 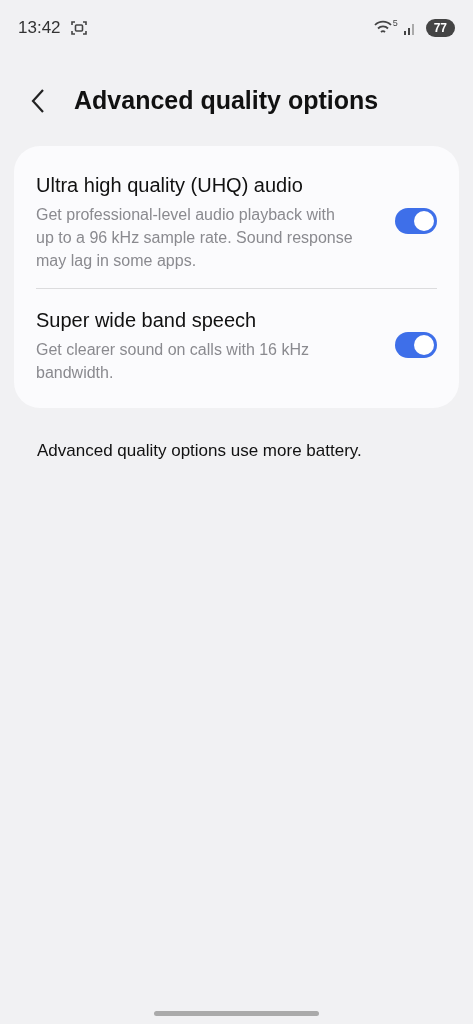 I want to click on screenshot-icon, so click(x=78, y=28).